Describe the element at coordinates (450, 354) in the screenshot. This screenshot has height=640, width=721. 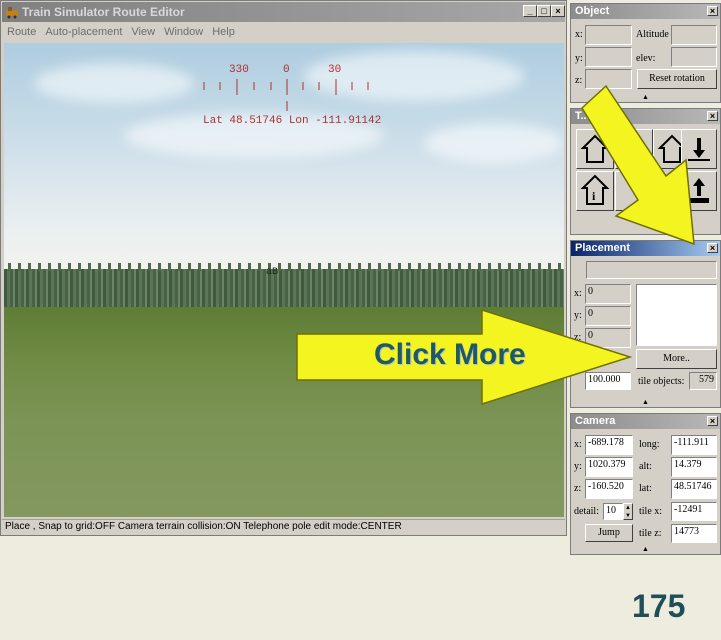
I see `callout-label: Click More` at that location.